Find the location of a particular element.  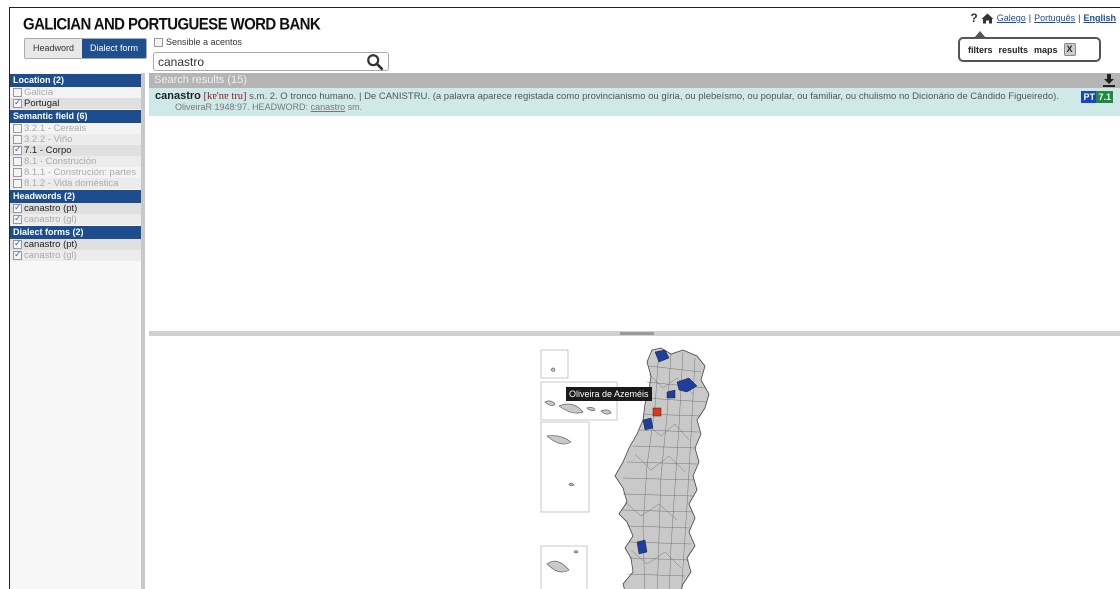

filter-section-title: Location (2) is located at coordinates (75, 80).